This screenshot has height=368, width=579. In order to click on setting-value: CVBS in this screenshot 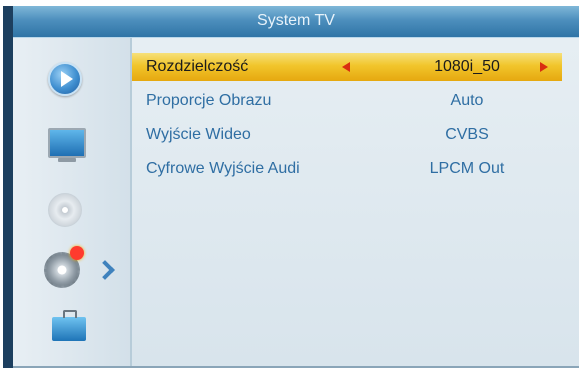, I will do `click(467, 134)`.